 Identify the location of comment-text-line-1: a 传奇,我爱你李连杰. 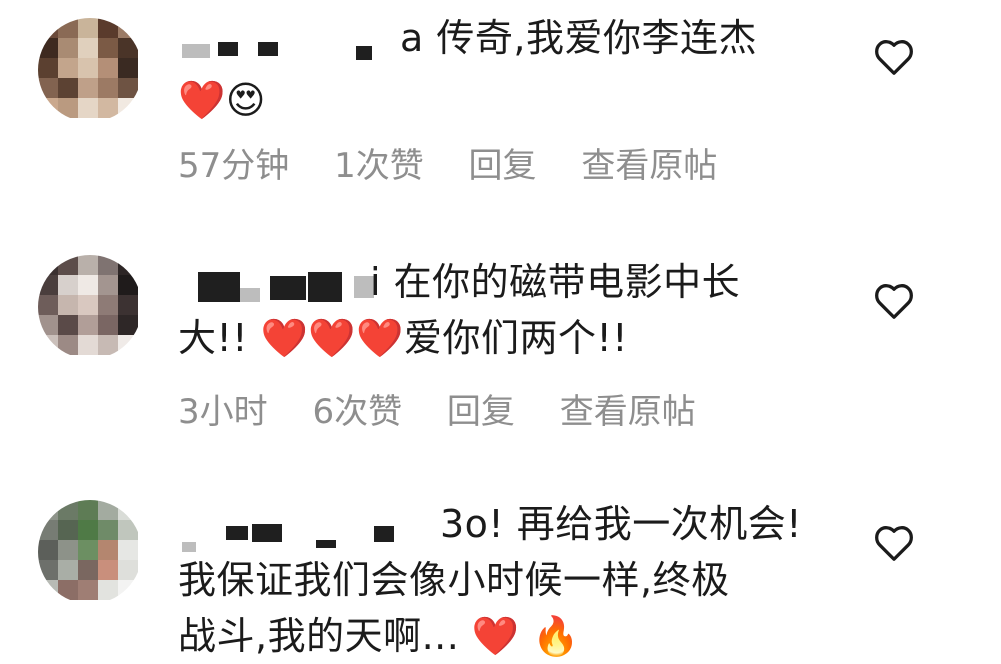
(578, 38).